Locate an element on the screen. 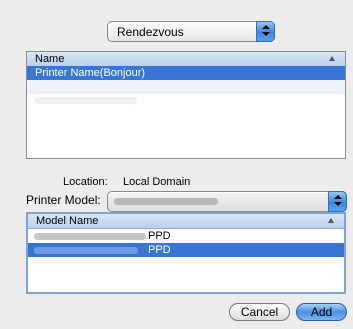 The image size is (353, 329). redacted-text is located at coordinates (86, 100).